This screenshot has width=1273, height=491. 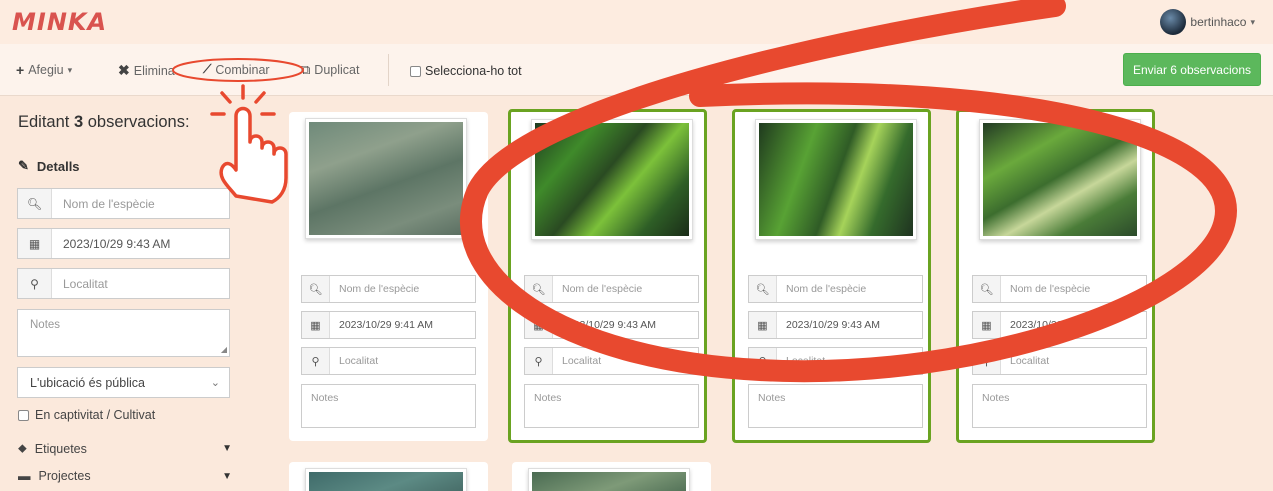 What do you see at coordinates (44, 70) in the screenshot?
I see `add-dropdown-button: + Afegiu ▾` at bounding box center [44, 70].